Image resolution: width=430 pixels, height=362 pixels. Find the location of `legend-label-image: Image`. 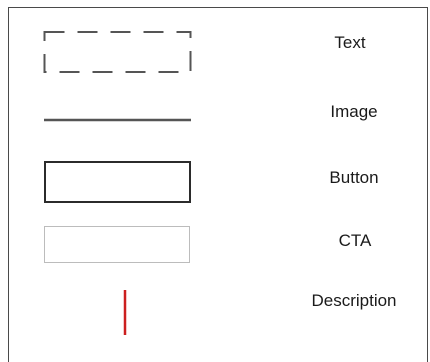

legend-label-image: Image is located at coordinates (354, 111).